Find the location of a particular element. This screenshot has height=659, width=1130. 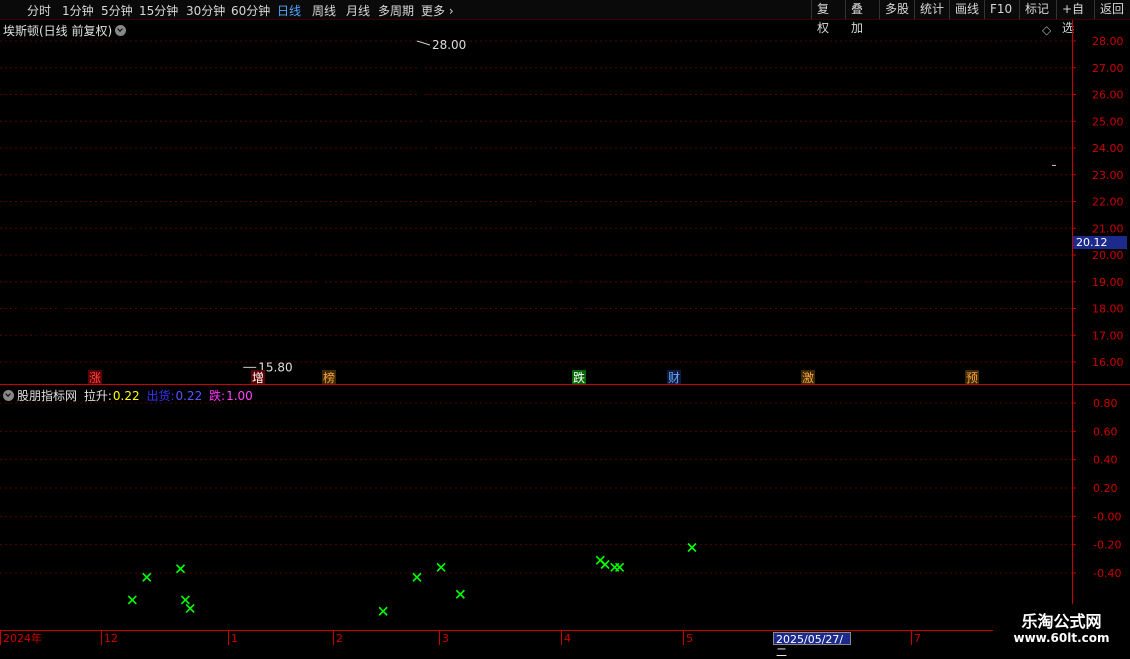

time-axis-label: 2024年 is located at coordinates (22, 638).